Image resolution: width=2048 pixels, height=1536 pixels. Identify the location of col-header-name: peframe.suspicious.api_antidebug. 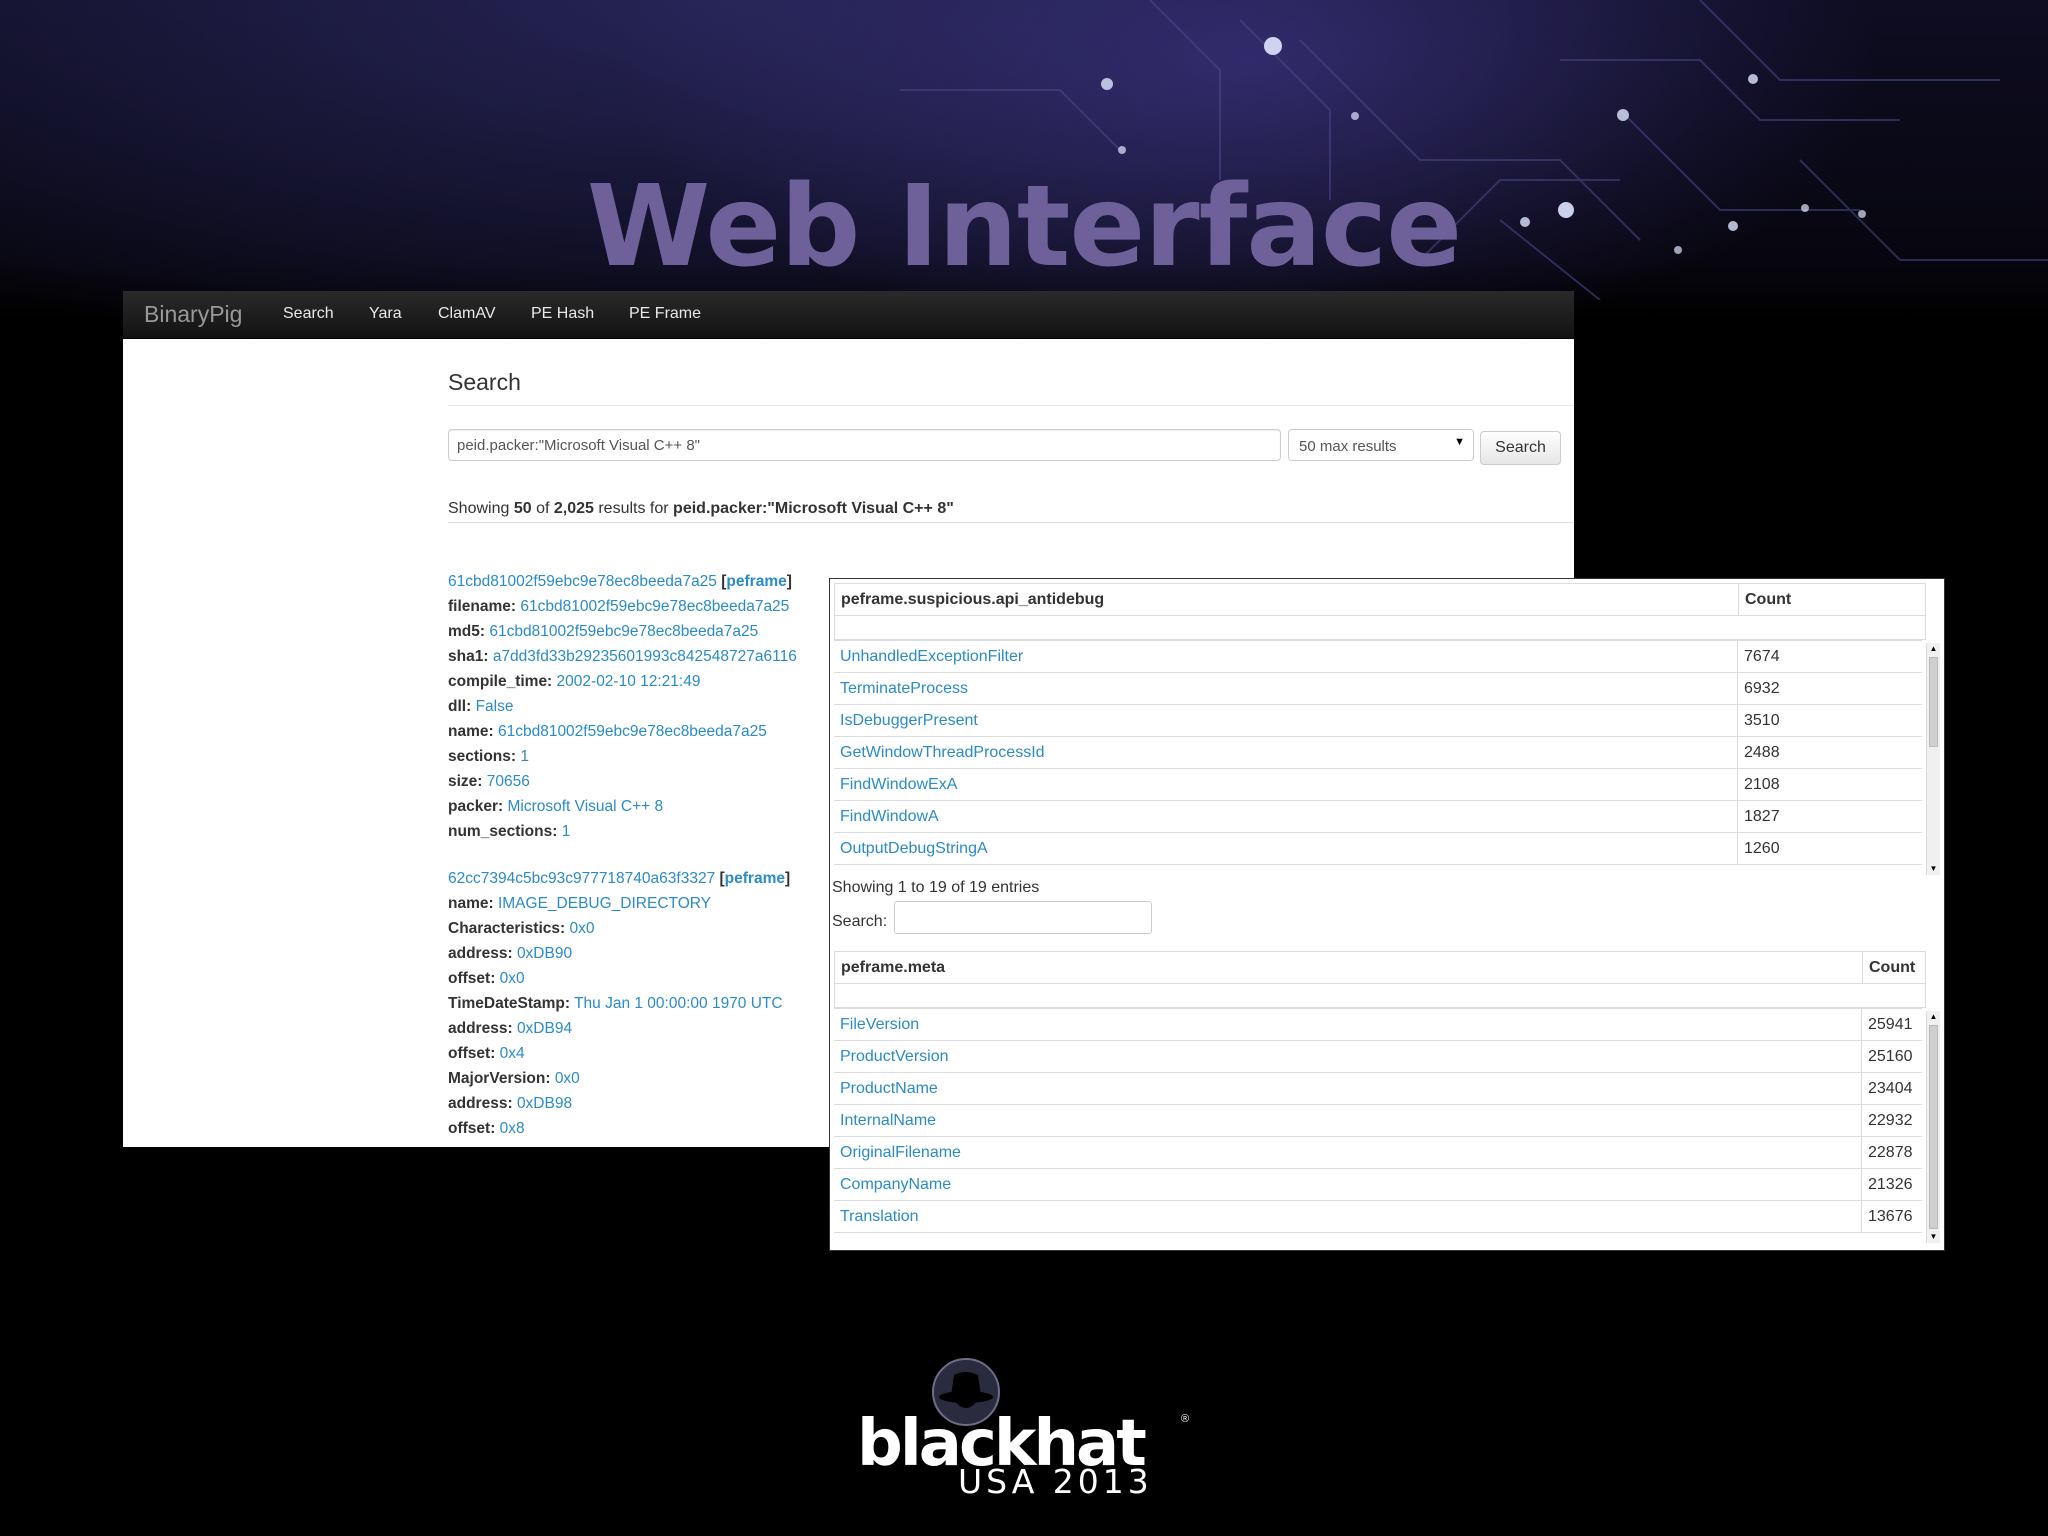
(969, 599).